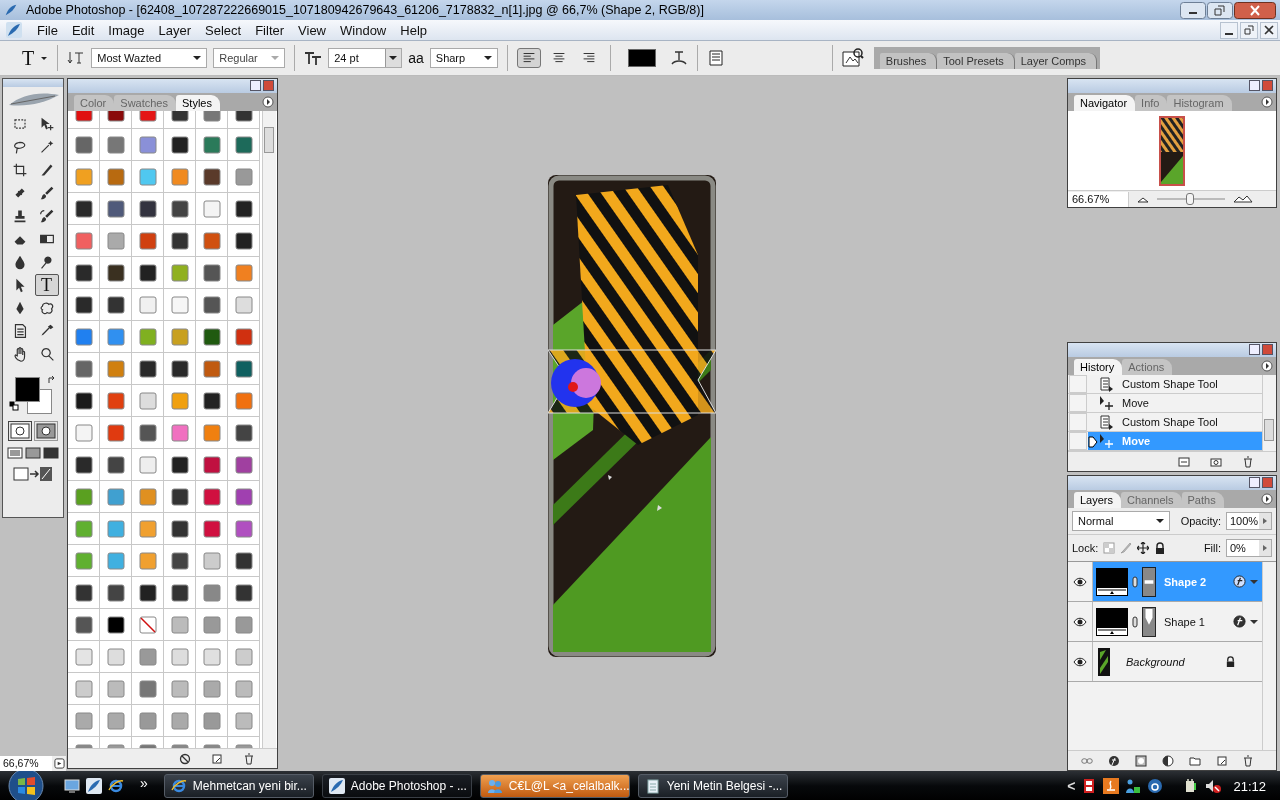 This screenshot has width=1280, height=800. Describe the element at coordinates (365, 58) in the screenshot. I see `font-size-field: 24 pt` at that location.